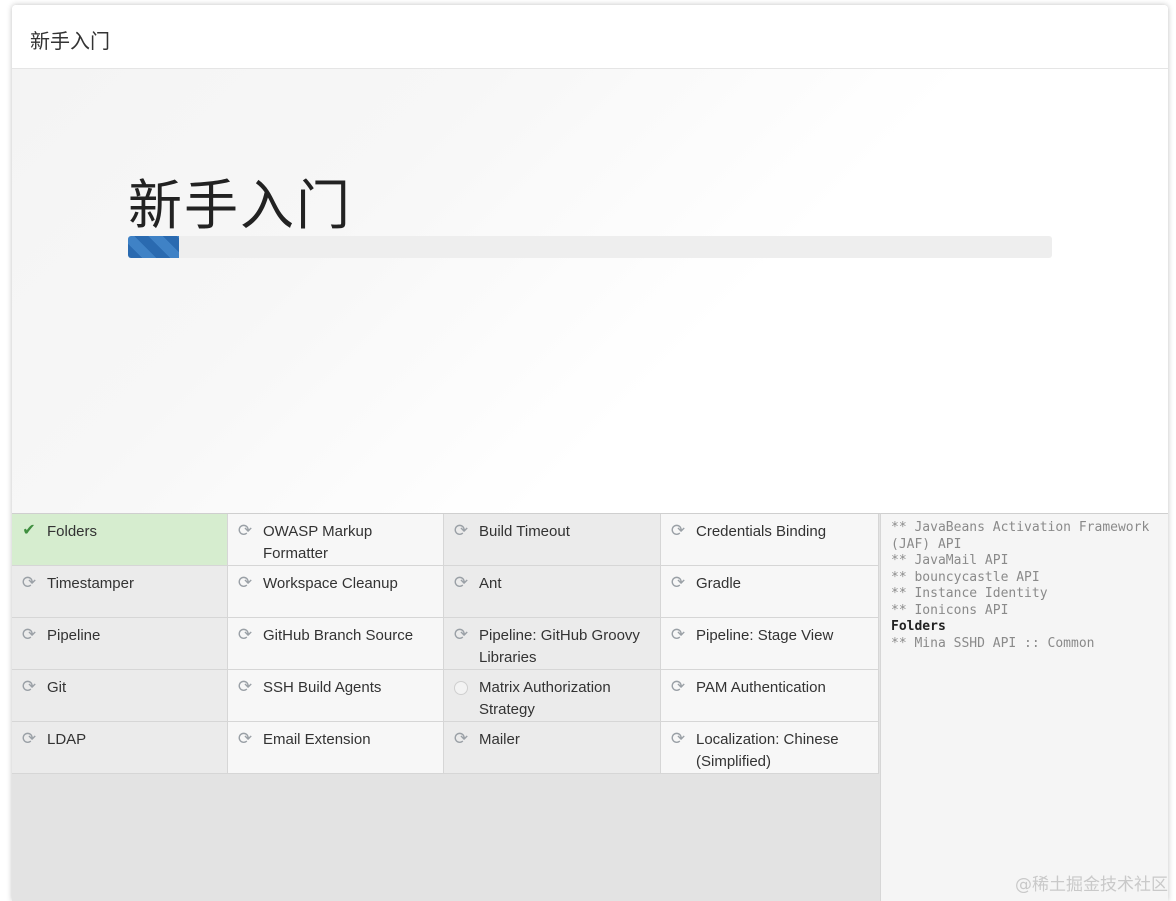  I want to click on plugin-name: Mailer, so click(499, 739).